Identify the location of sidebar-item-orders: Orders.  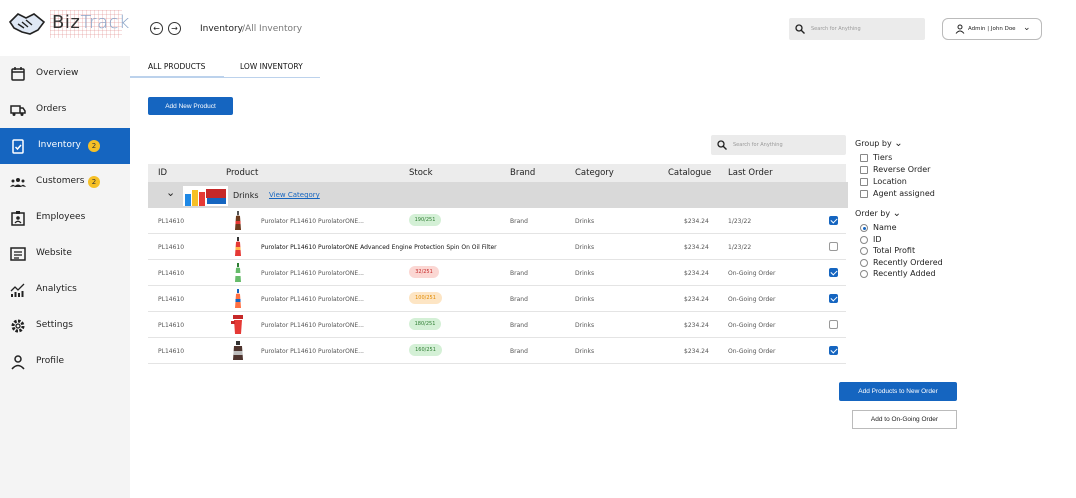
(65, 110).